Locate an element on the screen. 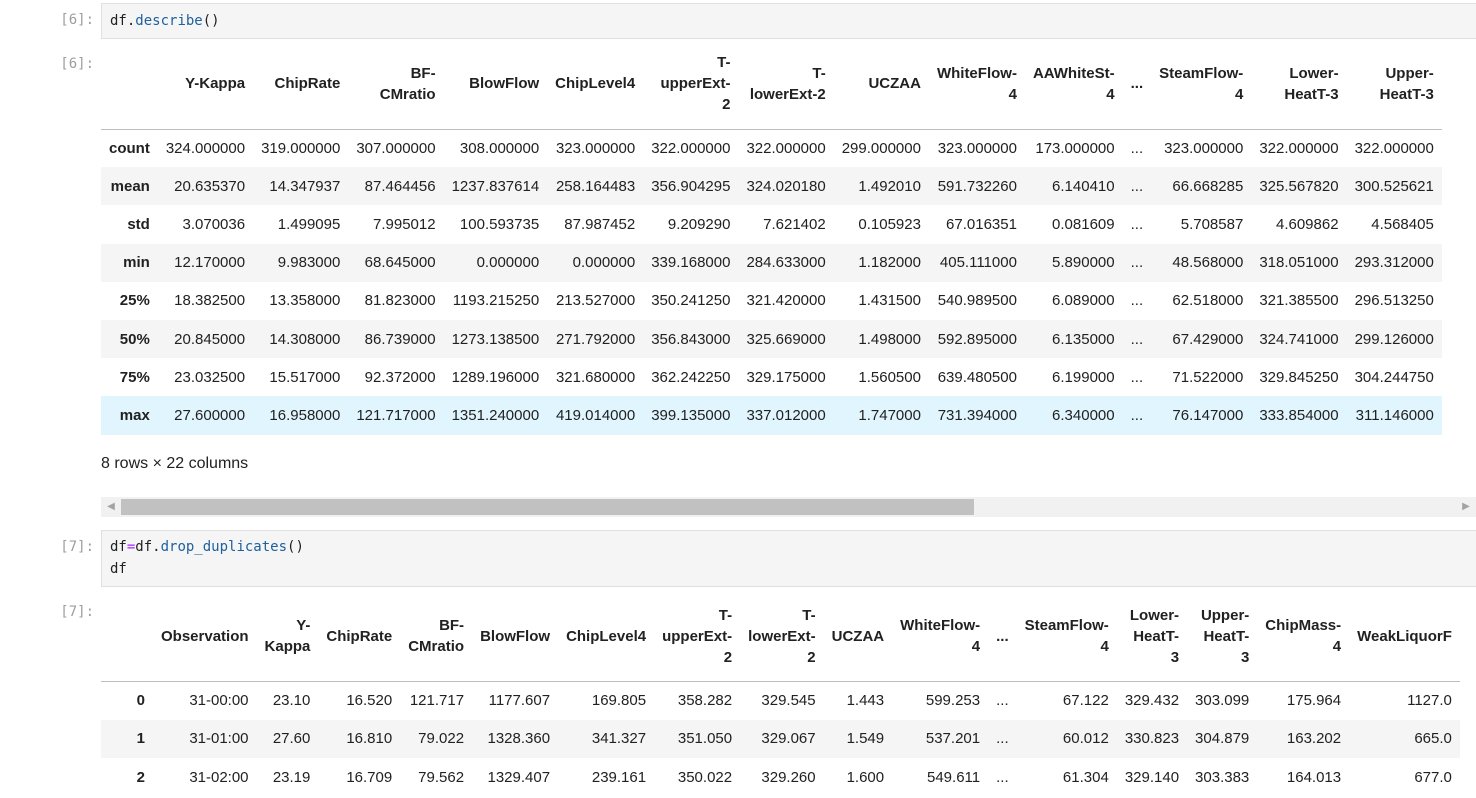 This screenshot has width=1476, height=798. table-cell: 296.513250 is located at coordinates (1394, 301).